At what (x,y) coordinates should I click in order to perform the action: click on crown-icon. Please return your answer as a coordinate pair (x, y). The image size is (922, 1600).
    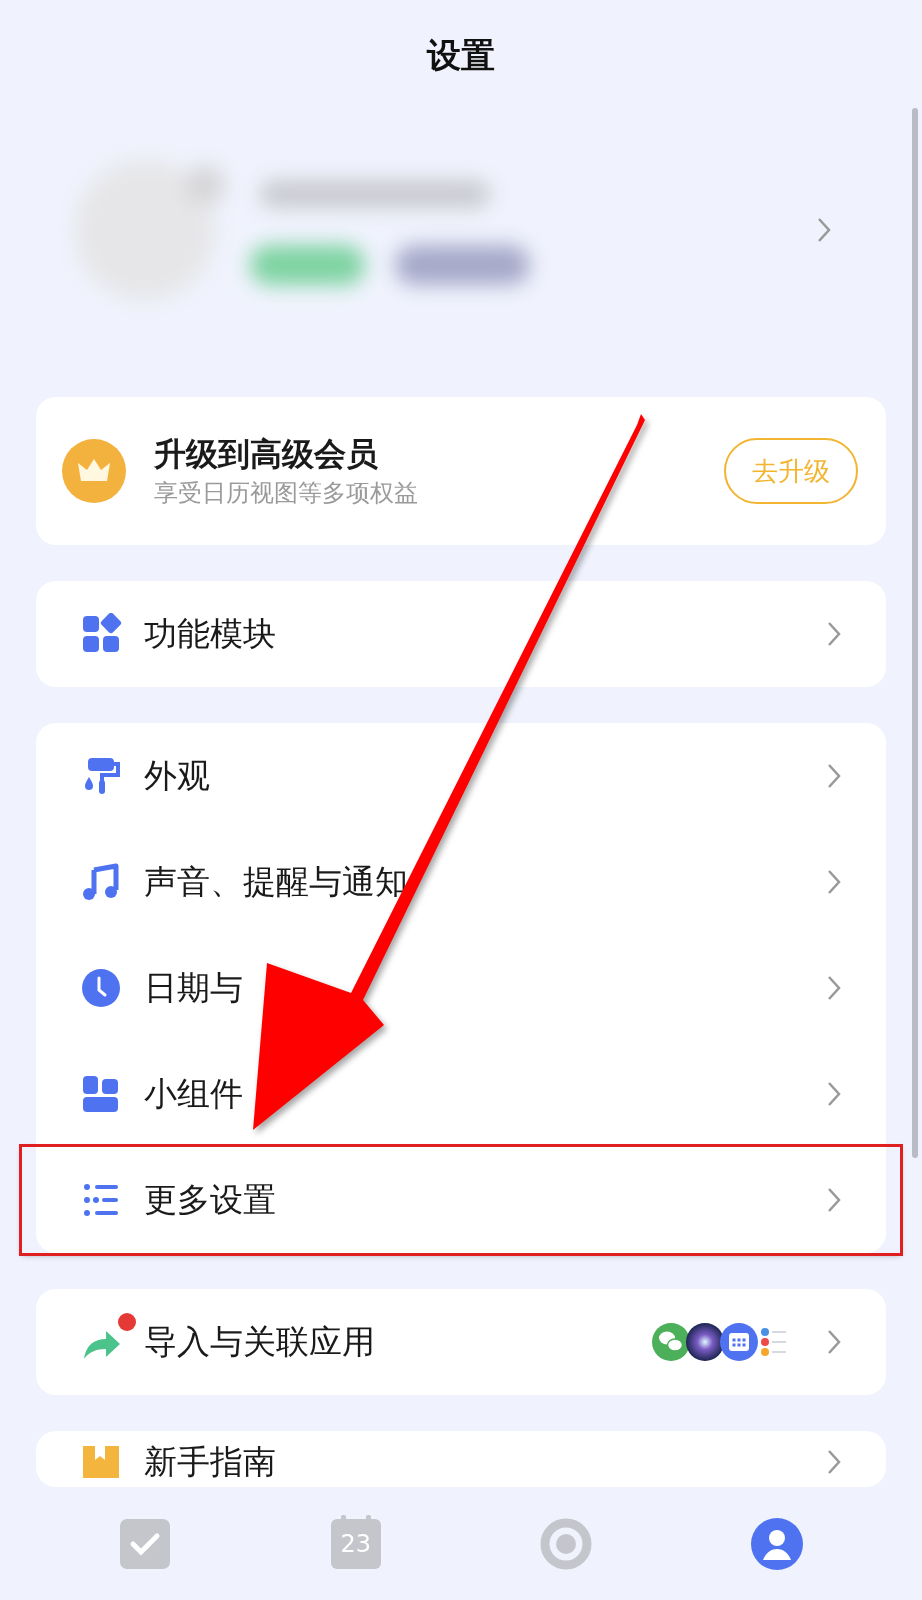
    Looking at the image, I should click on (94, 471).